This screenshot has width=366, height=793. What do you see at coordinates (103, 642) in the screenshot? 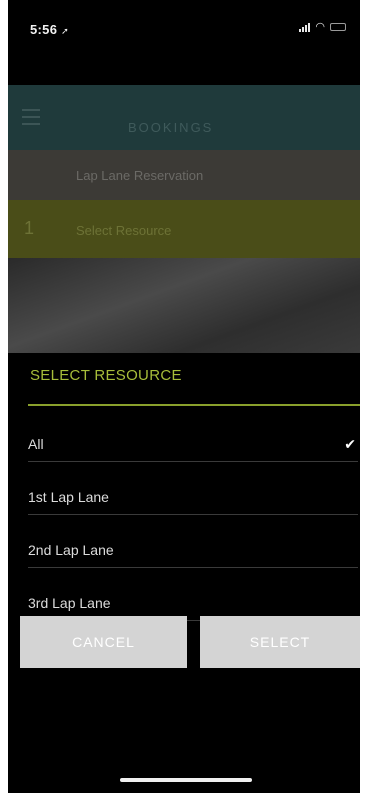
I see `cancel-button: CANCEL` at bounding box center [103, 642].